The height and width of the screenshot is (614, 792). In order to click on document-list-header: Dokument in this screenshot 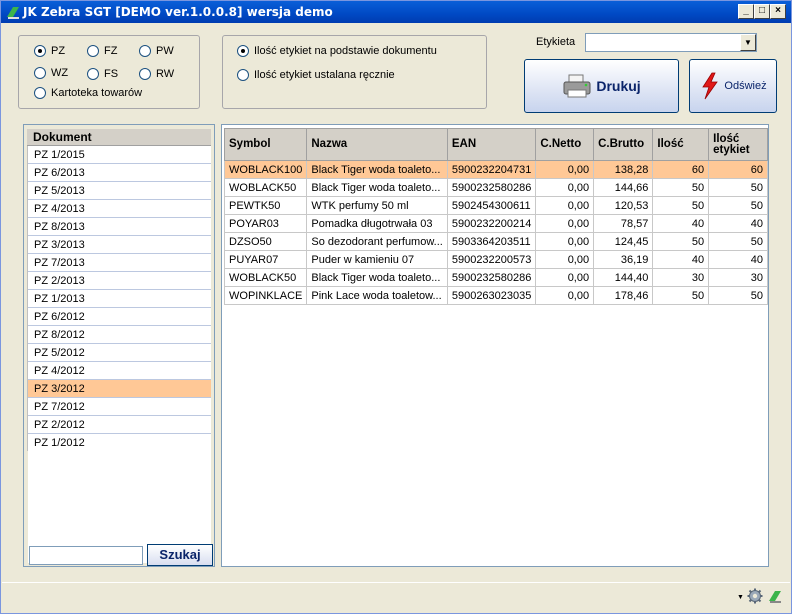, I will do `click(119, 137)`.